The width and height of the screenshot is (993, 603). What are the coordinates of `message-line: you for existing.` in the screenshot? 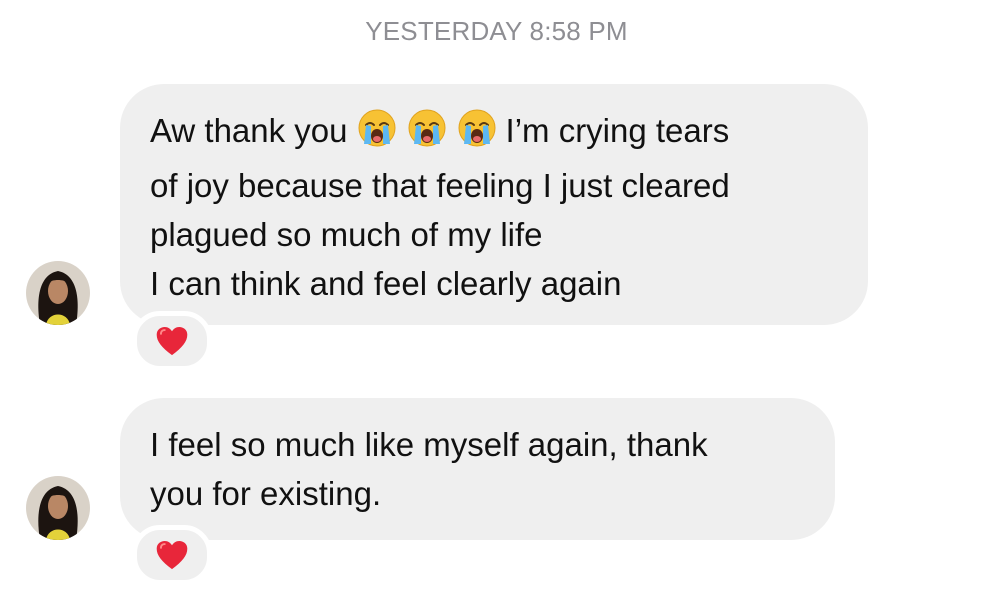 It's located at (266, 493).